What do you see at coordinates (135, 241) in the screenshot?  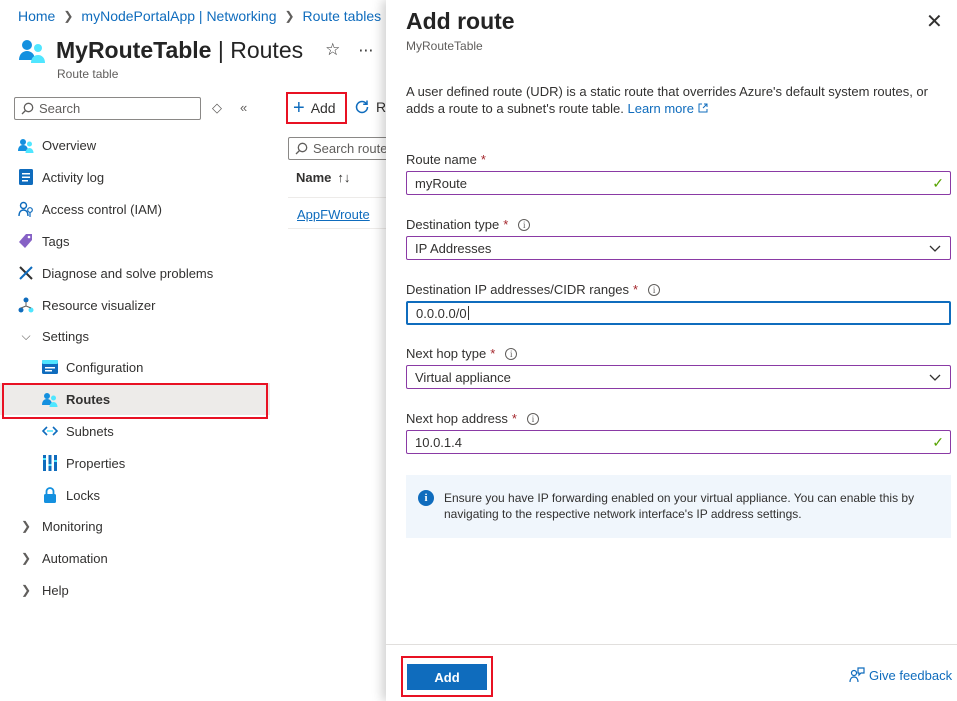 I see `sidebar-item-tags: Tags` at bounding box center [135, 241].